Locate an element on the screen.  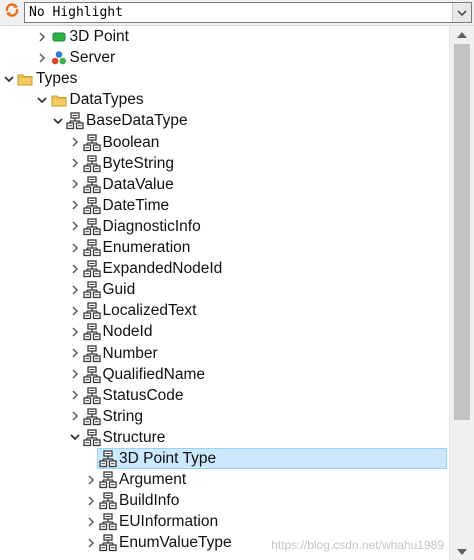
tree-item-enumeration: Enumeration is located at coordinates (224, 247).